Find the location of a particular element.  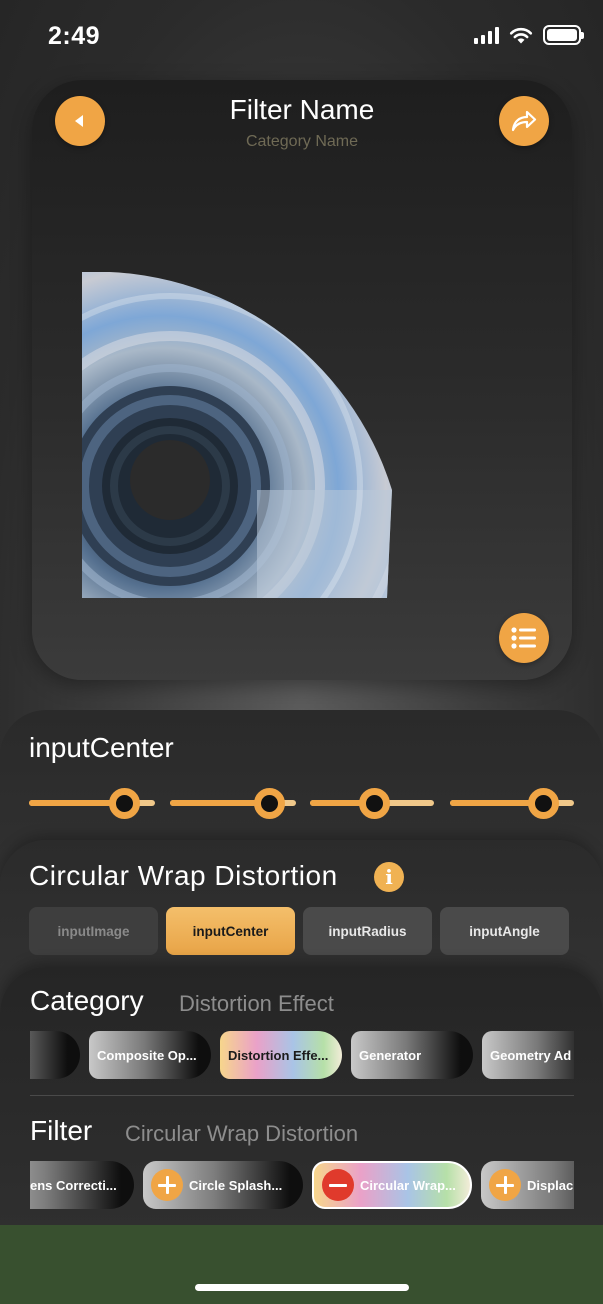

input-tab-angle: inputAngle is located at coordinates (504, 931).